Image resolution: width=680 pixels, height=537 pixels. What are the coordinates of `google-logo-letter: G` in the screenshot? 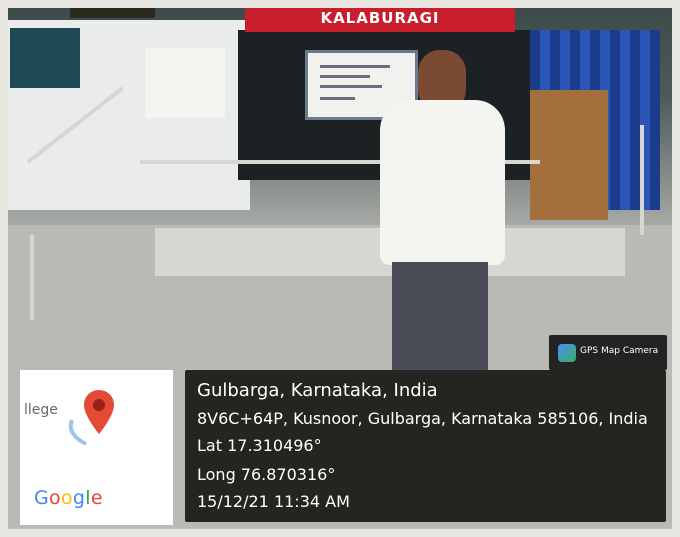 It's located at (42, 498).